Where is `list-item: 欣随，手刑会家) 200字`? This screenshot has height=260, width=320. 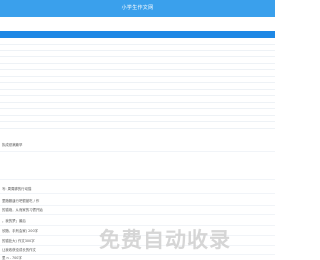 list-item: 欣随，手刑会家) 200字 is located at coordinates (20, 231).